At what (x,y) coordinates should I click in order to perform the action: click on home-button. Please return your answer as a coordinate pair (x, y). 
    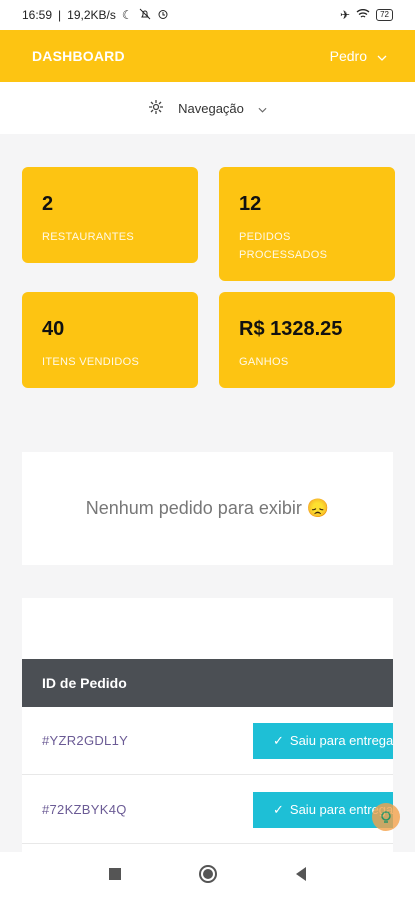
    Looking at the image, I should click on (208, 876).